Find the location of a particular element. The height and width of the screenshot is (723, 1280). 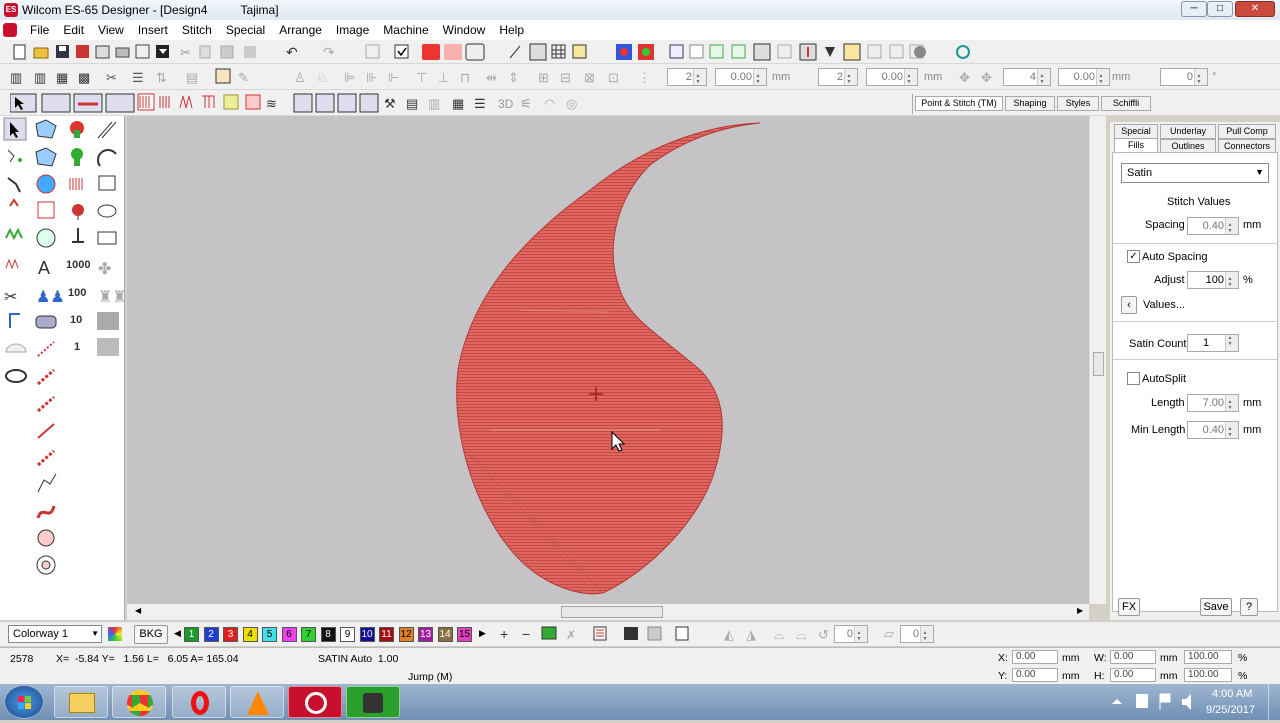

target-icon is located at coordinates (46, 565).